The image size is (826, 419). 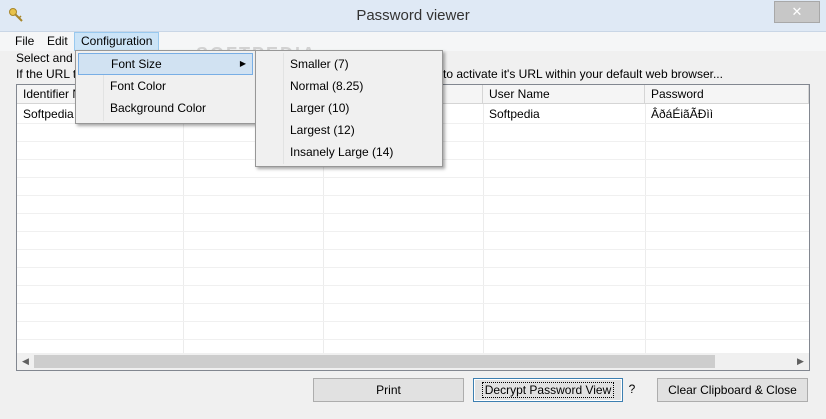 I want to click on info-line-2-start: If the URL te, so click(x=49, y=74).